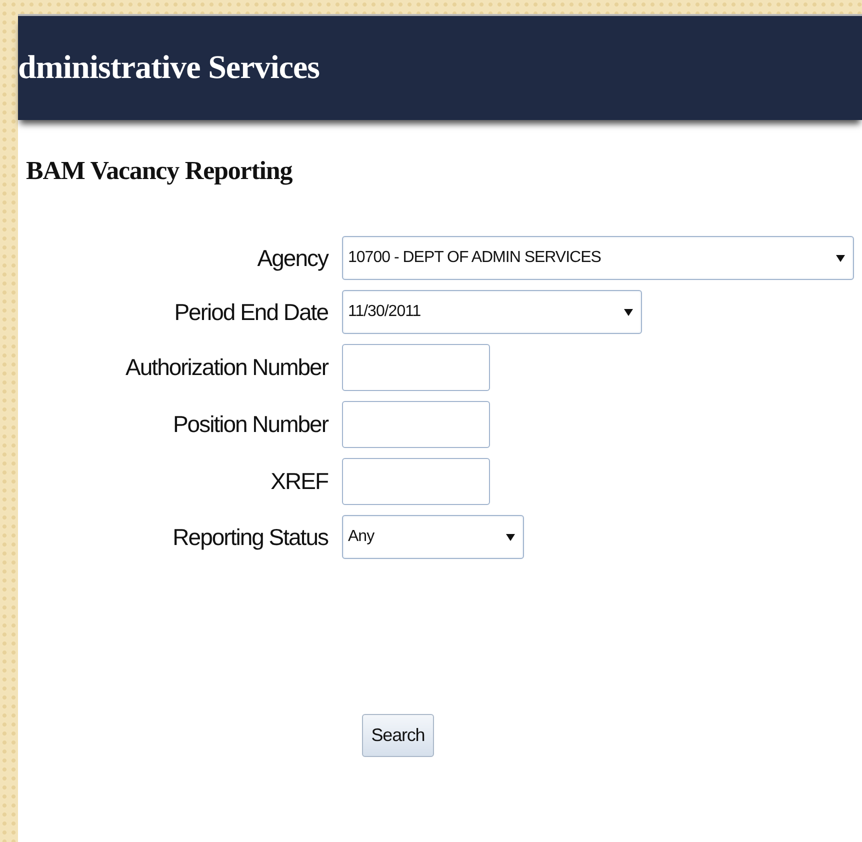 This screenshot has height=842, width=862. I want to click on dropdown-field: 11/30/2011, so click(492, 312).